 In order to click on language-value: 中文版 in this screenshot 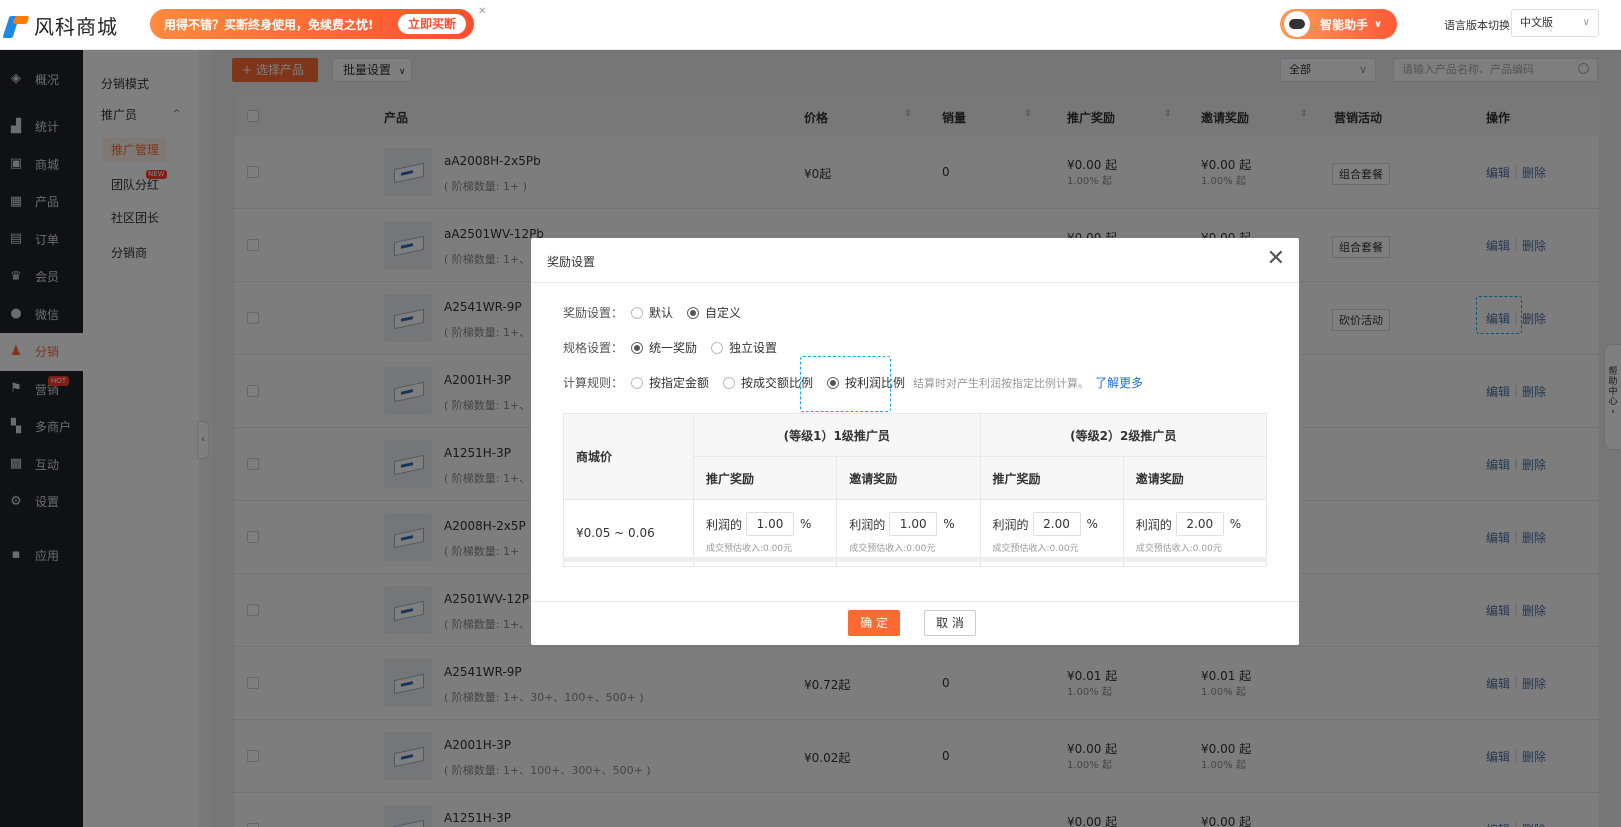, I will do `click(1536, 22)`.